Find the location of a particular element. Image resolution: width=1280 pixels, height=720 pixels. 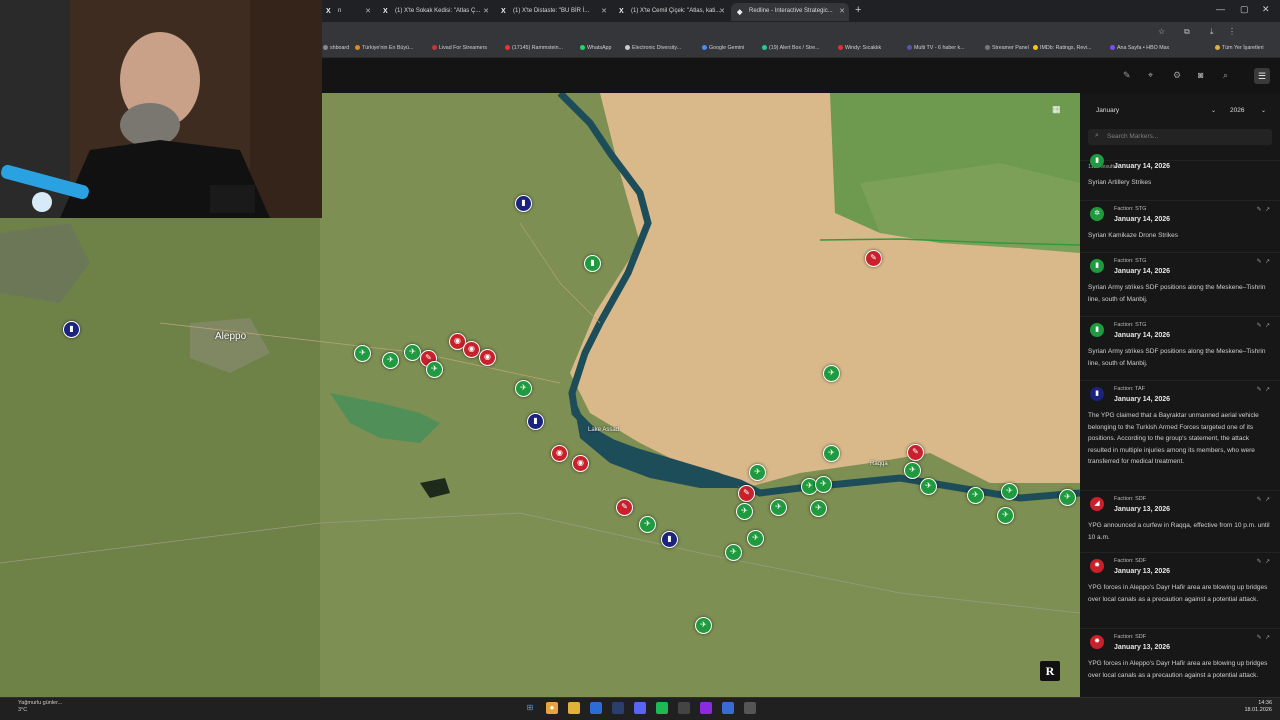

browser-tab: Xn ✕ is located at coordinates (347, 12).